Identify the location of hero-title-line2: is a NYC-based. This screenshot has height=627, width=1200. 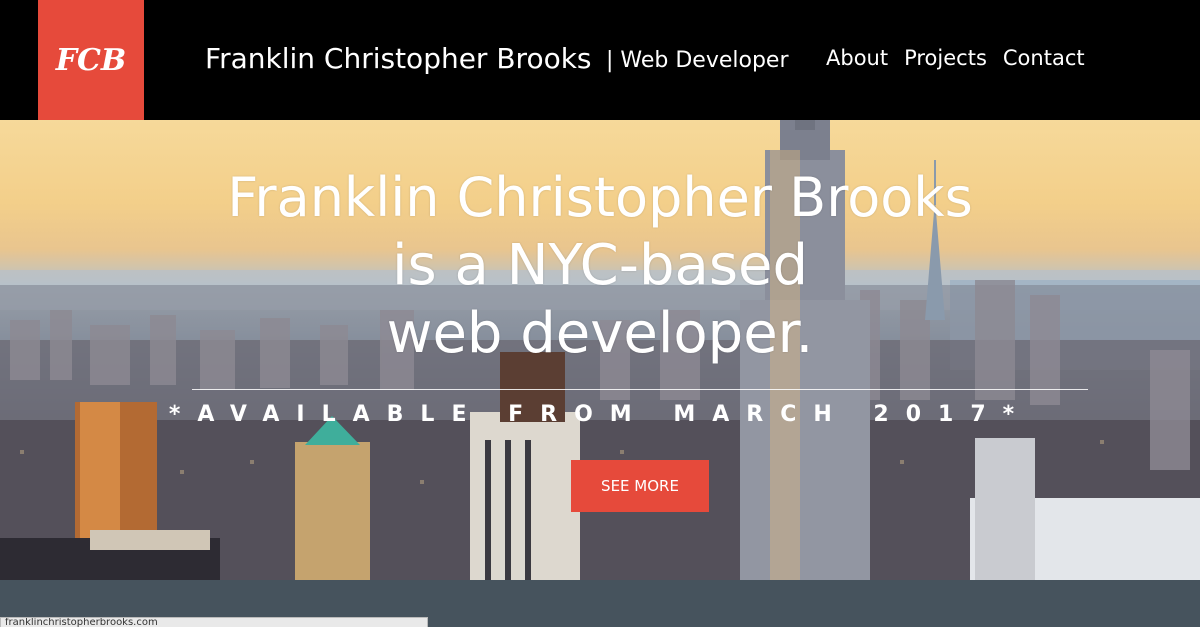
(600, 265).